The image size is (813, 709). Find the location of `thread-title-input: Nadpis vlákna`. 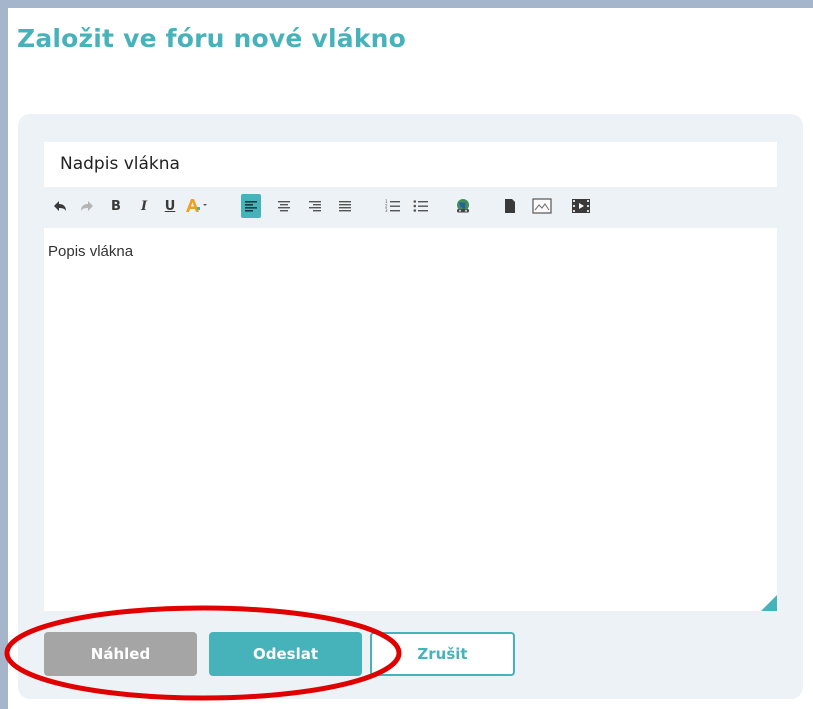

thread-title-input: Nadpis vlákna is located at coordinates (410, 164).